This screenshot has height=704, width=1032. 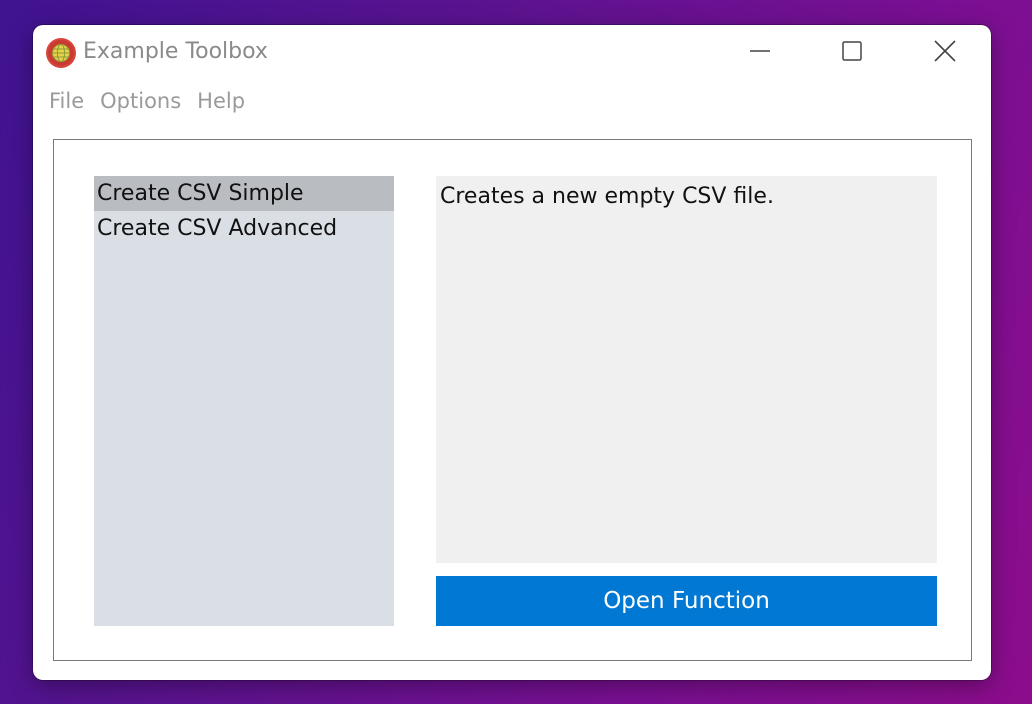 I want to click on maximize-button, so click(x=852, y=53).